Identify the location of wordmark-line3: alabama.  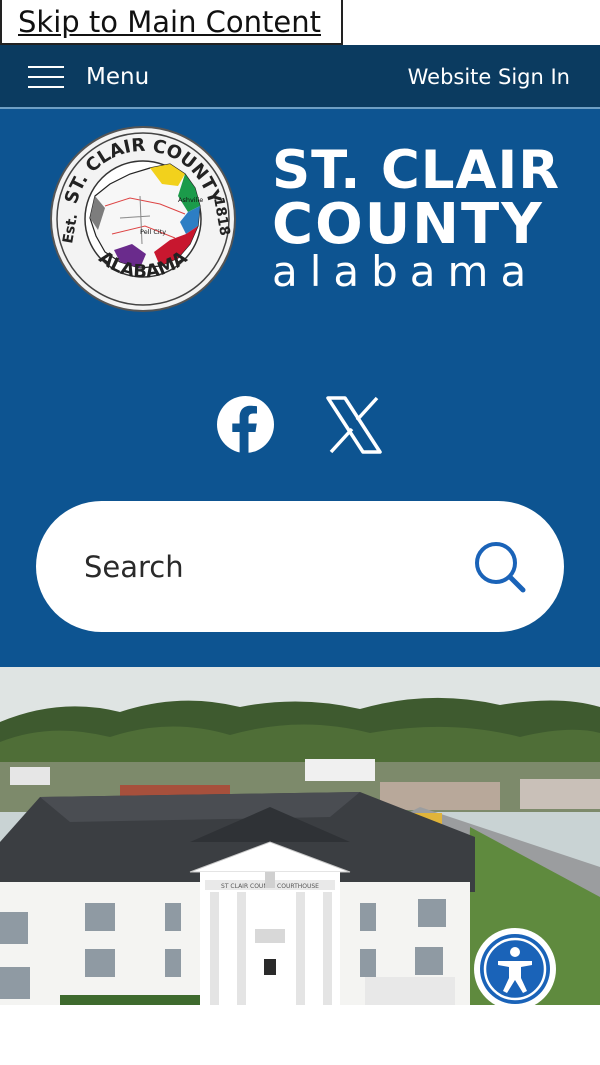
(405, 271).